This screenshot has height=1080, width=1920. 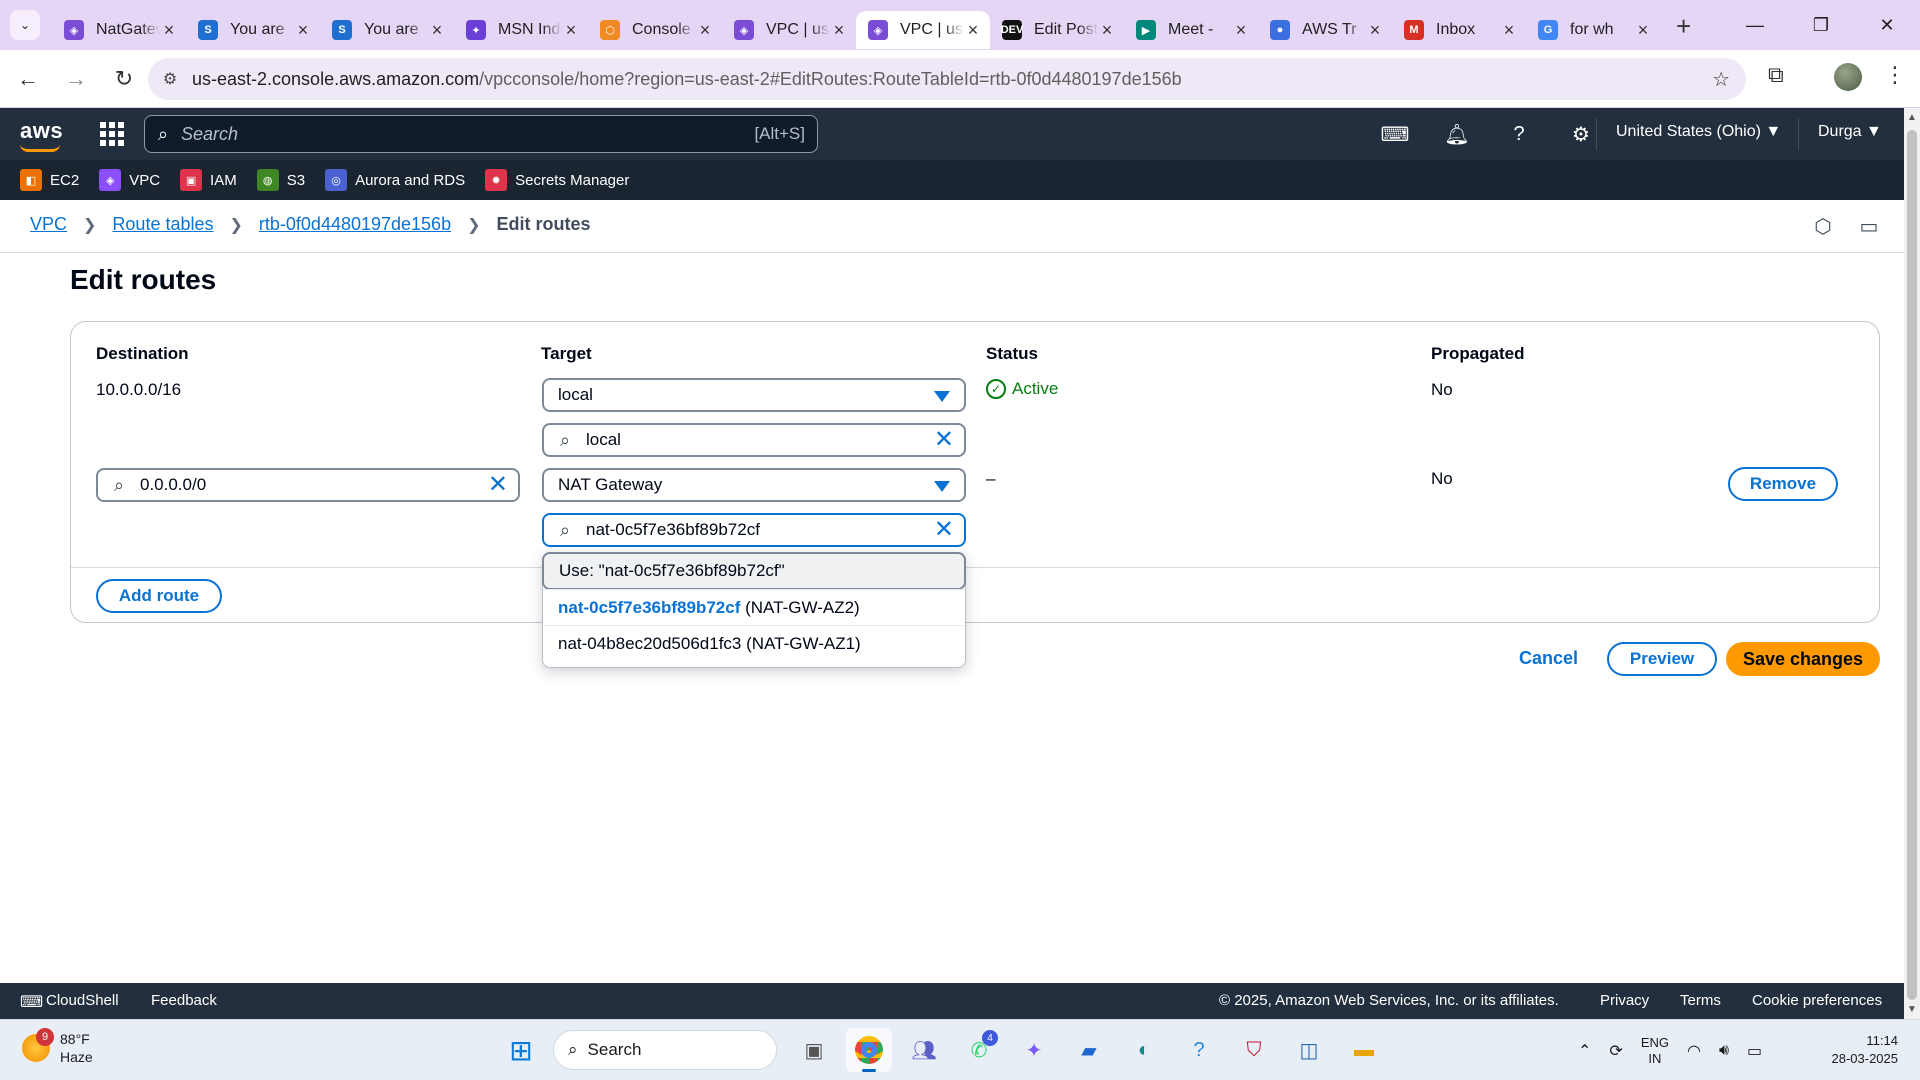 What do you see at coordinates (162, 224) in the screenshot?
I see `breadcrumb-route-tables-link: Route tables` at bounding box center [162, 224].